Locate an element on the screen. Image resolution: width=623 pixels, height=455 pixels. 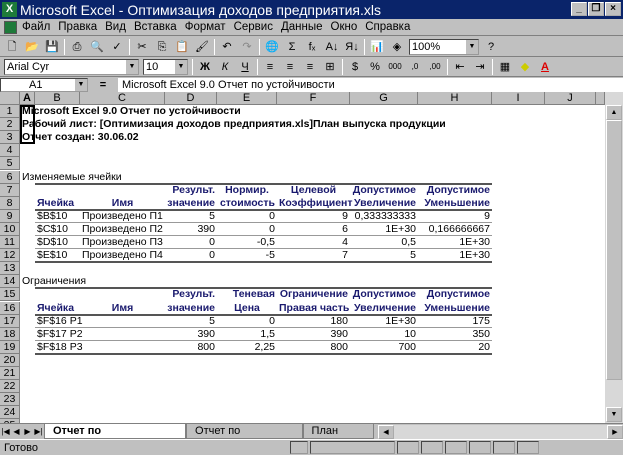
autosum-icon: Σ is located at coordinates (292, 47).